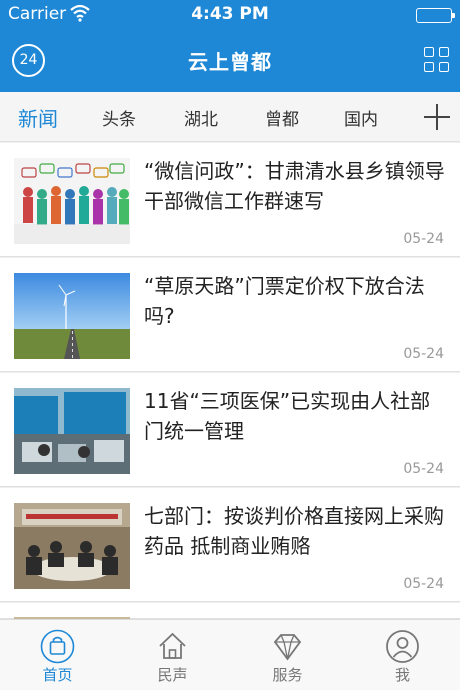 The image size is (460, 690). I want to click on grid-menu-icon, so click(437, 60).